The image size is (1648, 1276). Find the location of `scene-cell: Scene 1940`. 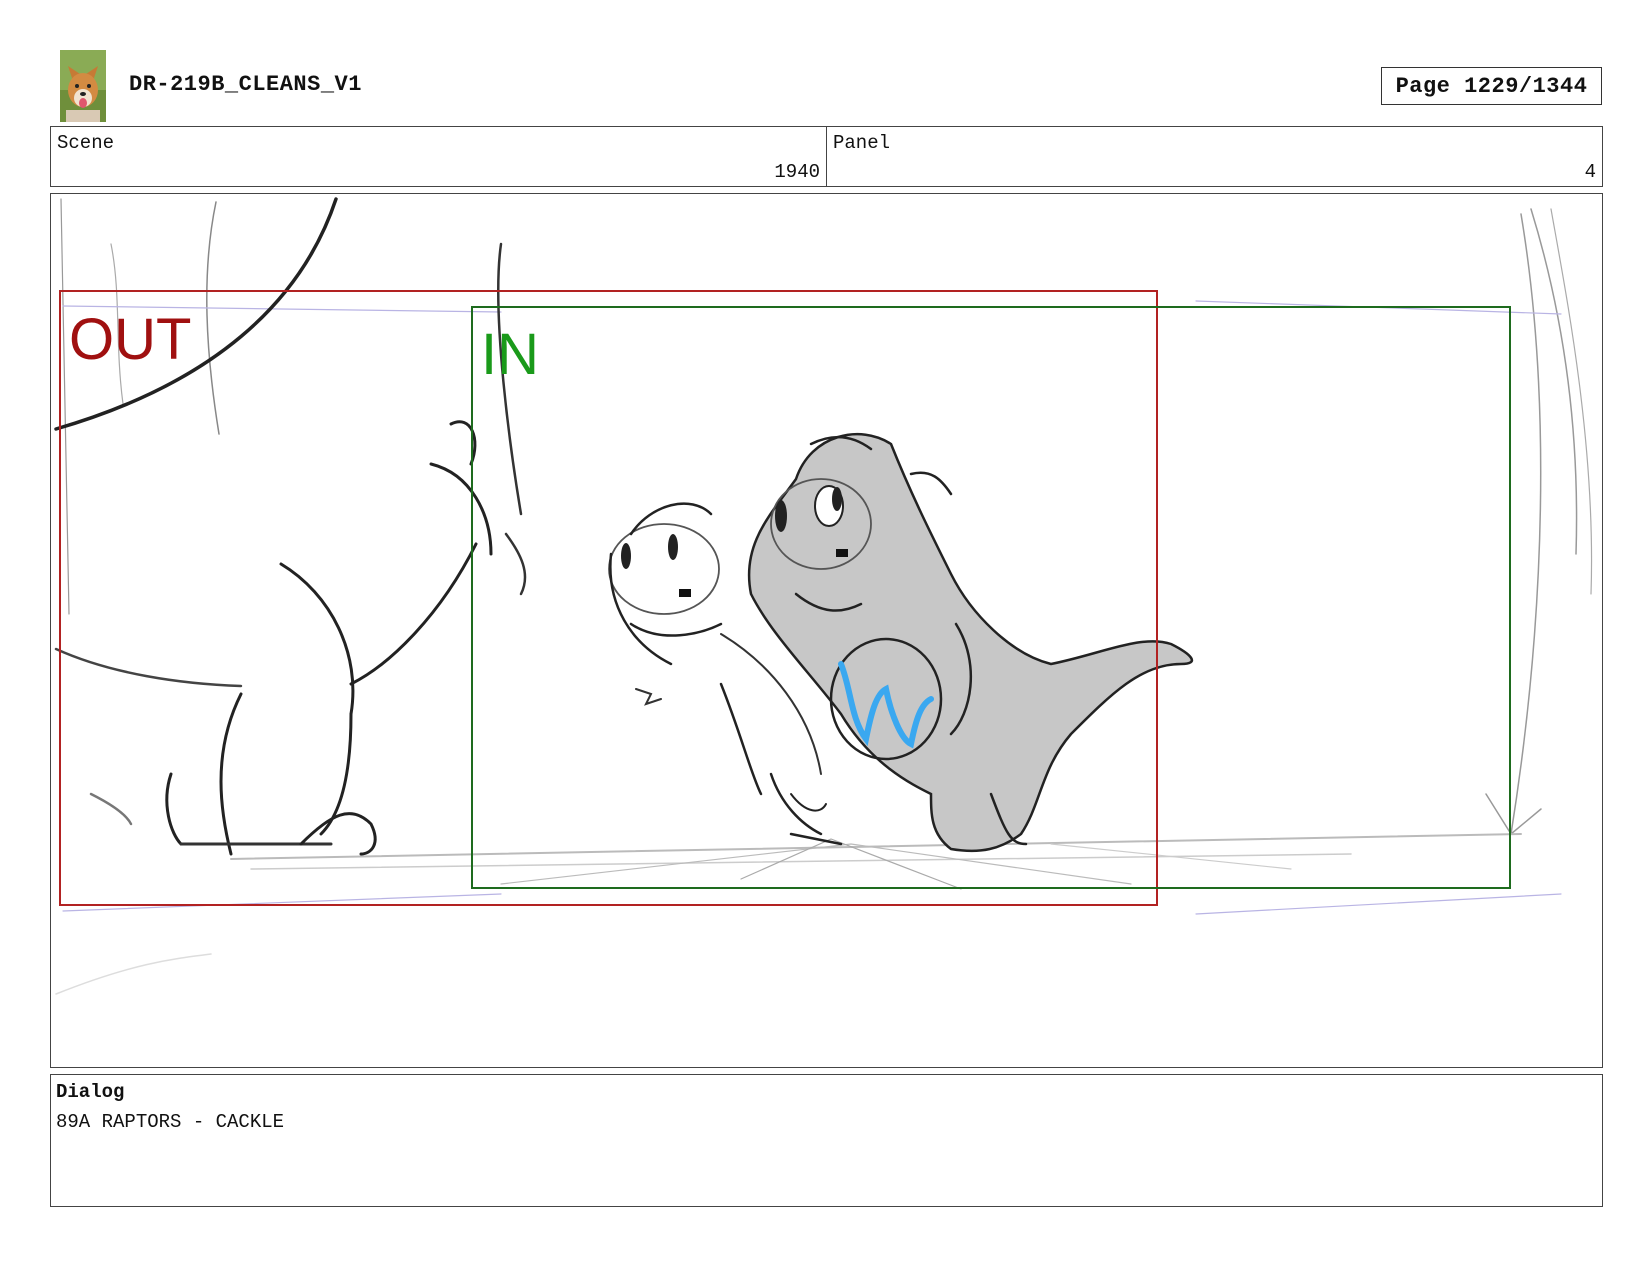

scene-cell: Scene 1940 is located at coordinates (438, 156).